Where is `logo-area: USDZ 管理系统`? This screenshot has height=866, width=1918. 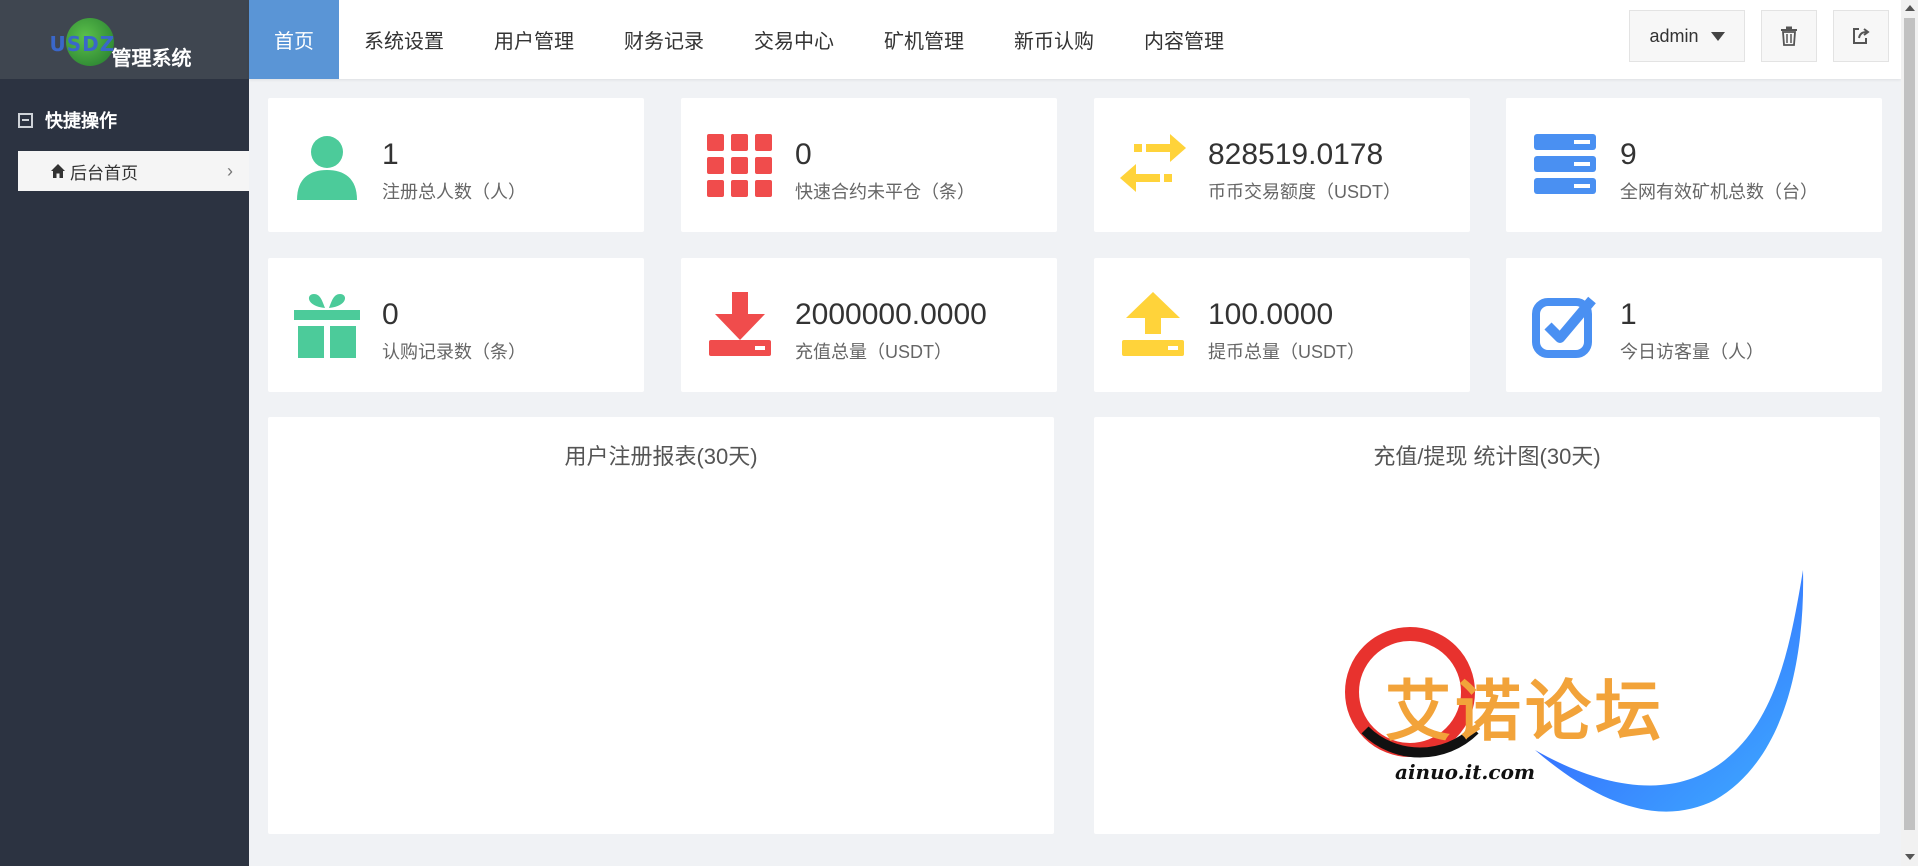 logo-area: USDZ 管理系统 is located at coordinates (124, 39).